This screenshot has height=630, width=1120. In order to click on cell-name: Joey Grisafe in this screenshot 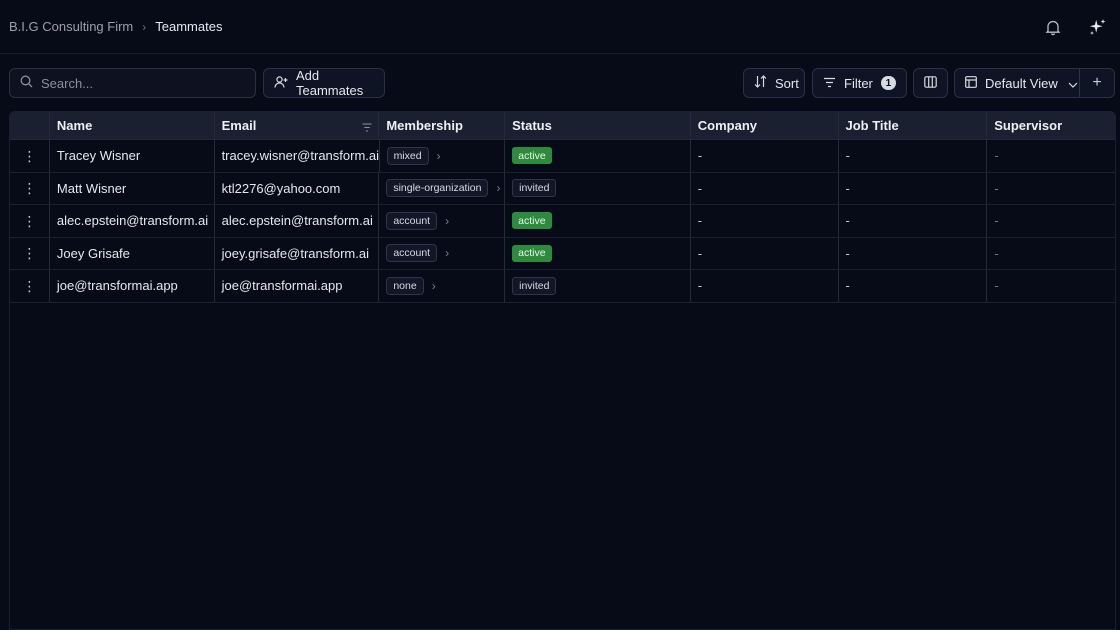, I will do `click(132, 253)`.